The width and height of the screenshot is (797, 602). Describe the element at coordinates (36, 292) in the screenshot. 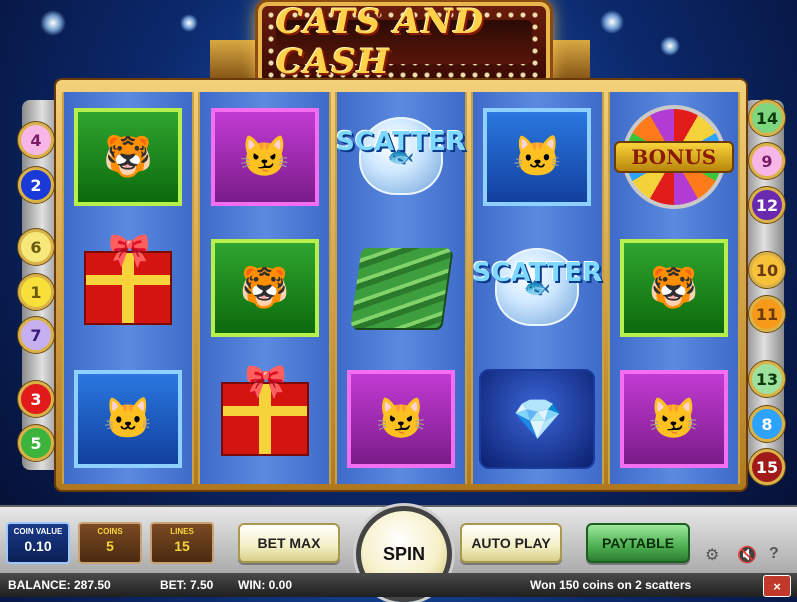

I see `payline-badge-1: 1` at that location.